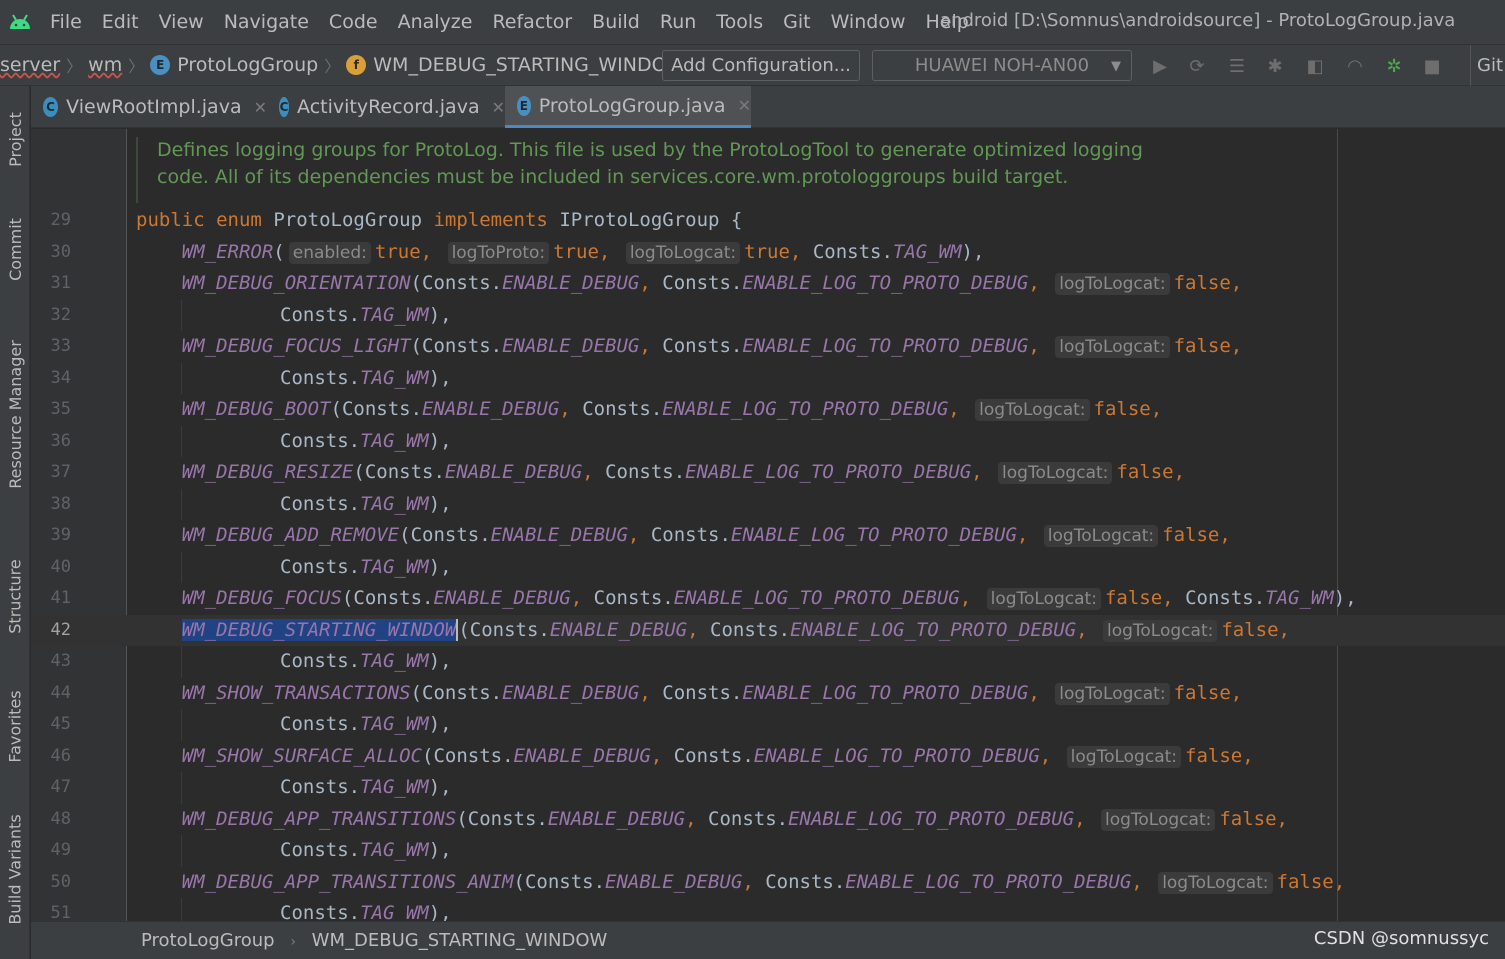 The height and width of the screenshot is (959, 1505). I want to click on apply-changes-icon: ⟳, so click(1197, 66).